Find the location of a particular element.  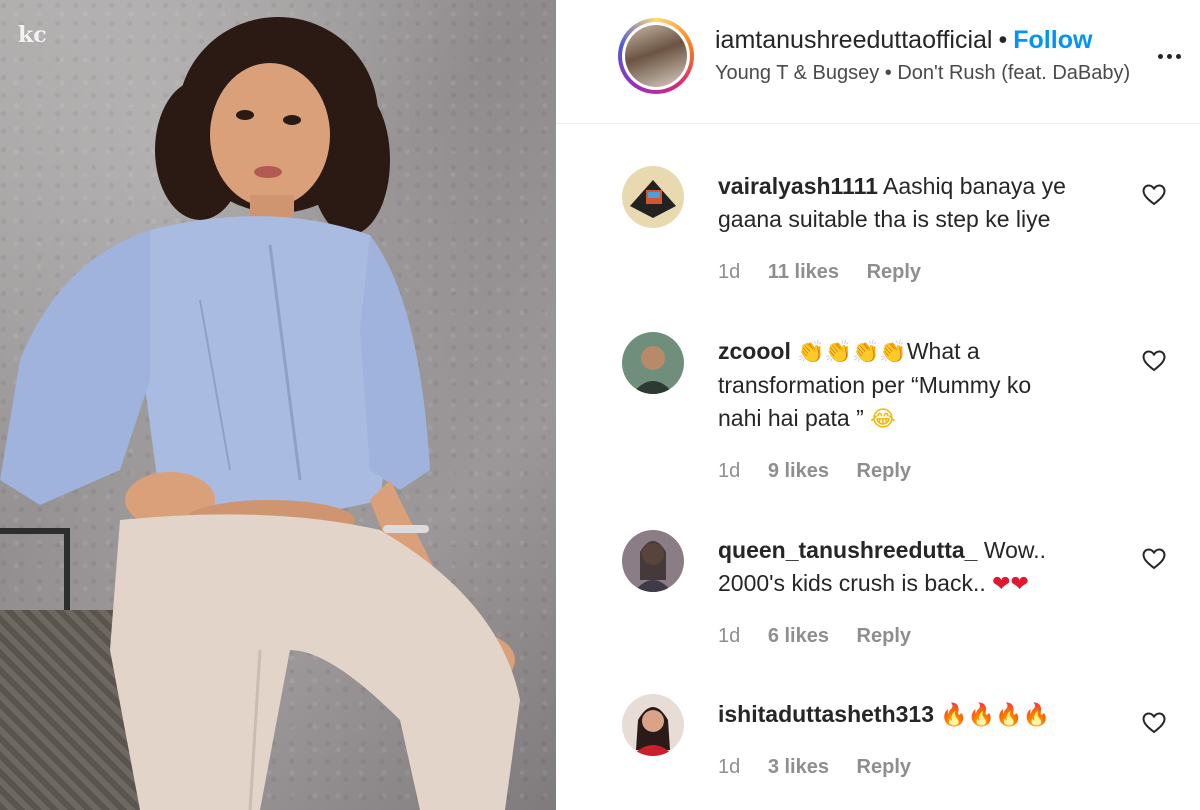

red-heart-emoji: ❤❤ is located at coordinates (1010, 584).